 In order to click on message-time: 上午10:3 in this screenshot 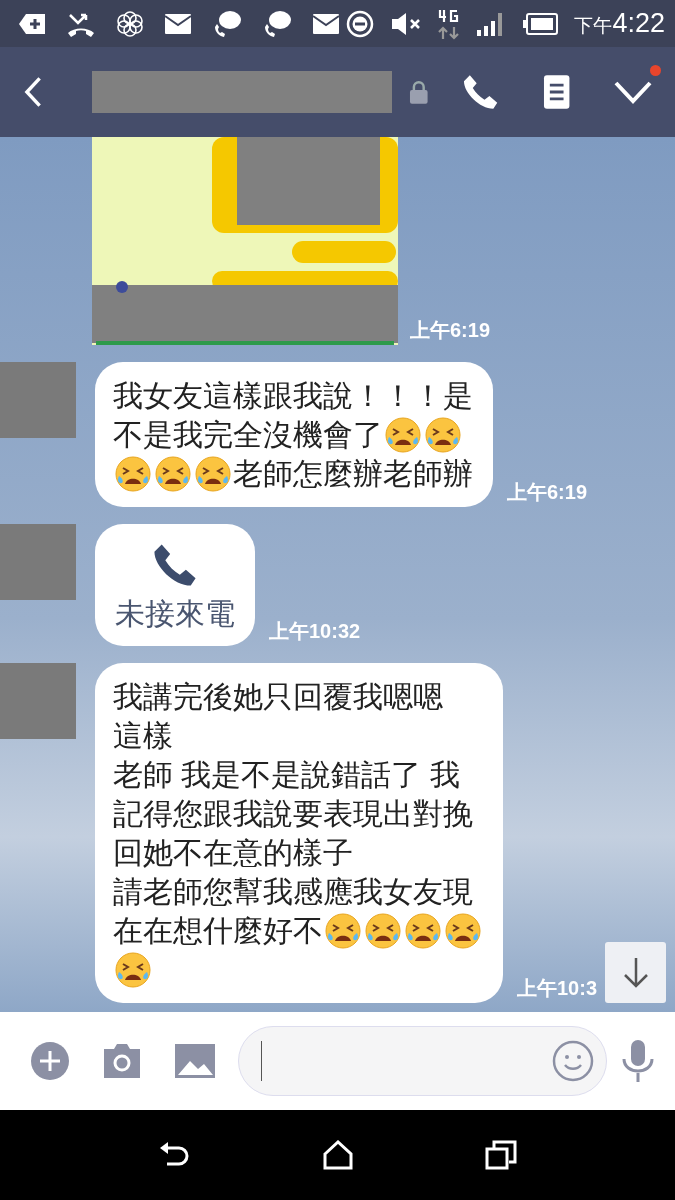, I will do `click(557, 988)`.